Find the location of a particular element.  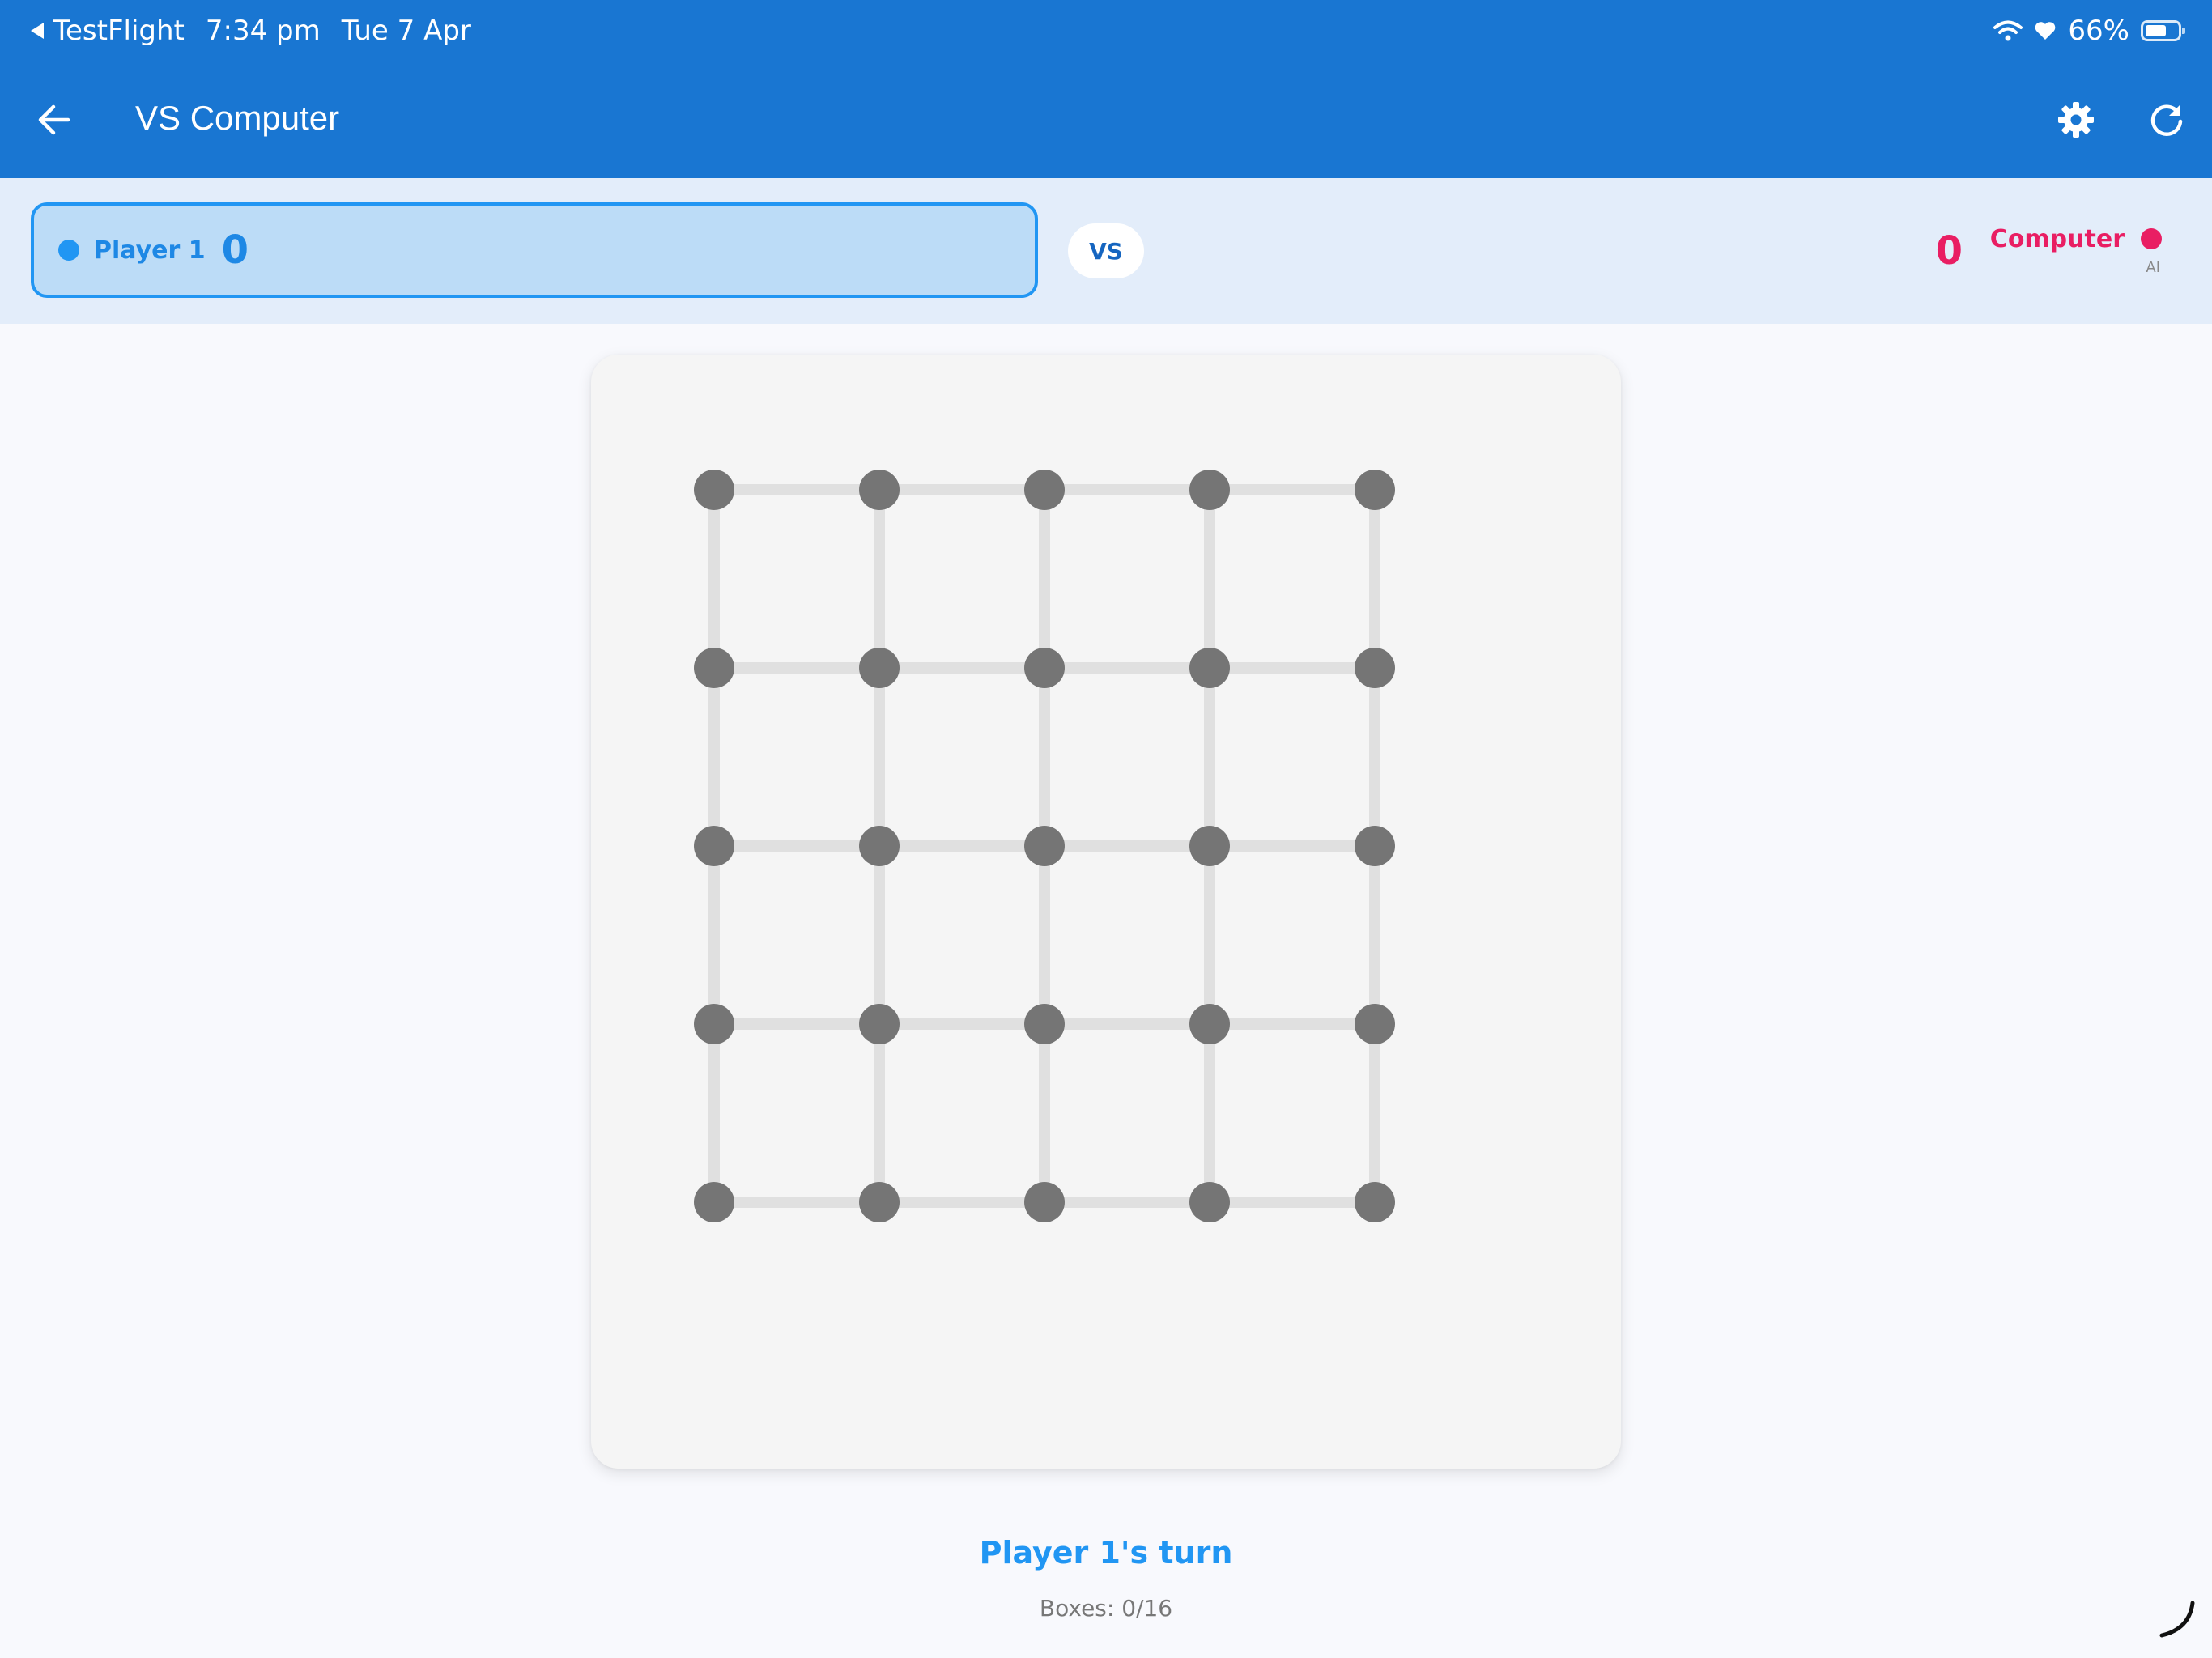

computer-score-card: 0 Computer AI is located at coordinates (2041, 252).